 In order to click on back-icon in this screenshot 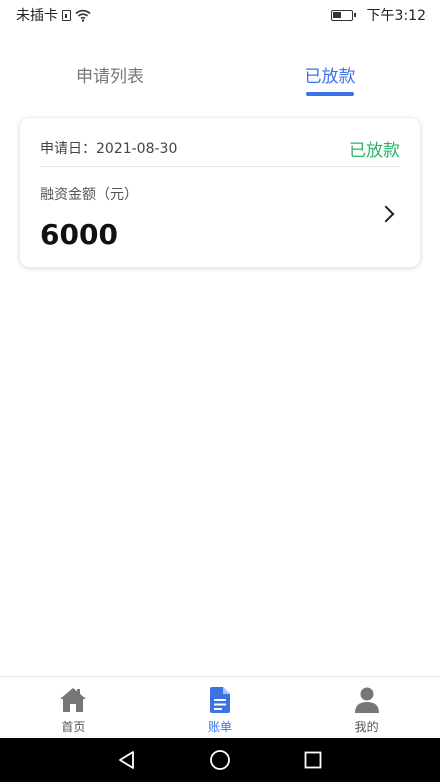, I will do `click(127, 760)`.